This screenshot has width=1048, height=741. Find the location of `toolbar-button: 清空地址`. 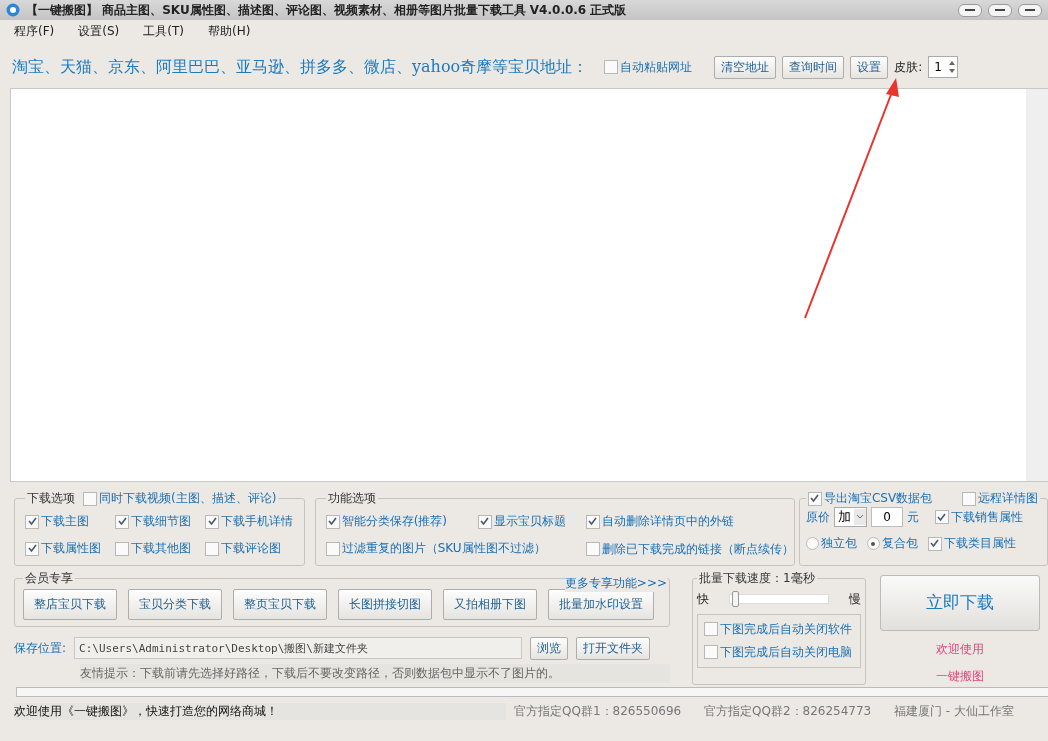

toolbar-button: 清空地址 is located at coordinates (745, 67).